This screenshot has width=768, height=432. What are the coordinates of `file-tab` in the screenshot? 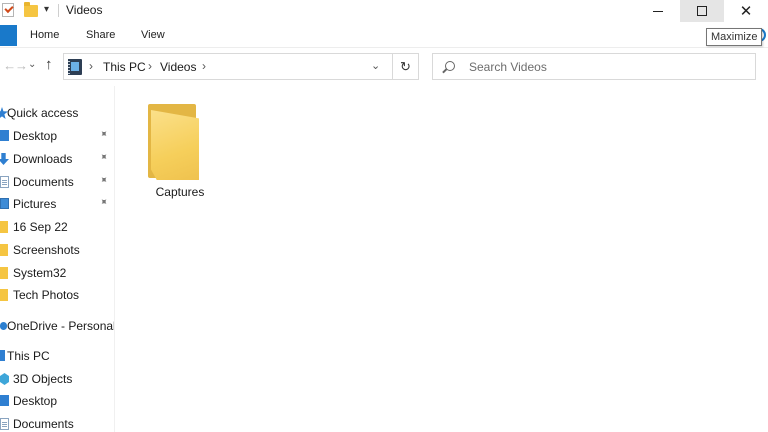 It's located at (8, 35).